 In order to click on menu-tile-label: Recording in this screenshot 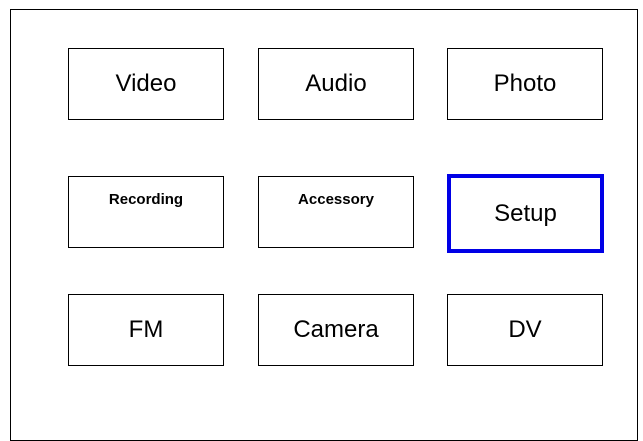, I will do `click(146, 199)`.